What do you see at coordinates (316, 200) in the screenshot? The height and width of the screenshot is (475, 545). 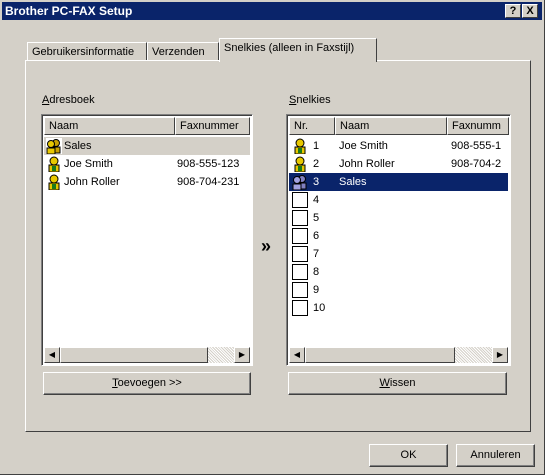 I see `slot-number: 4` at bounding box center [316, 200].